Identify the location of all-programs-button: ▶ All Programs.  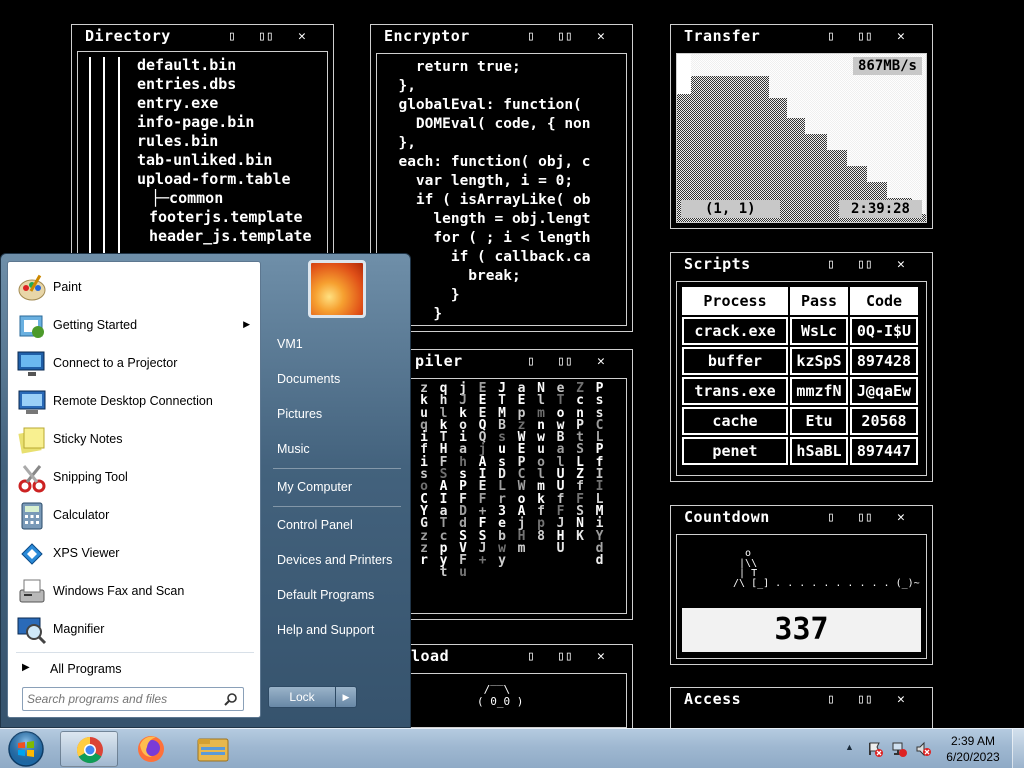
(135, 669).